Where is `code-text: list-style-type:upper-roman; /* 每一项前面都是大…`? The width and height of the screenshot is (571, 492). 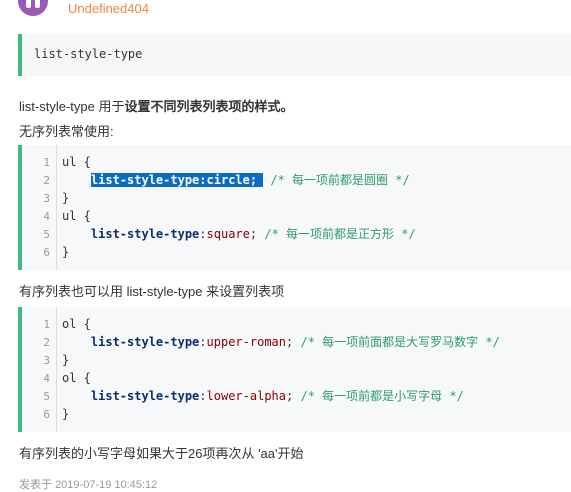 code-text: list-style-type:upper-roman; /* 每一项前面都是大… is located at coordinates (281, 342).